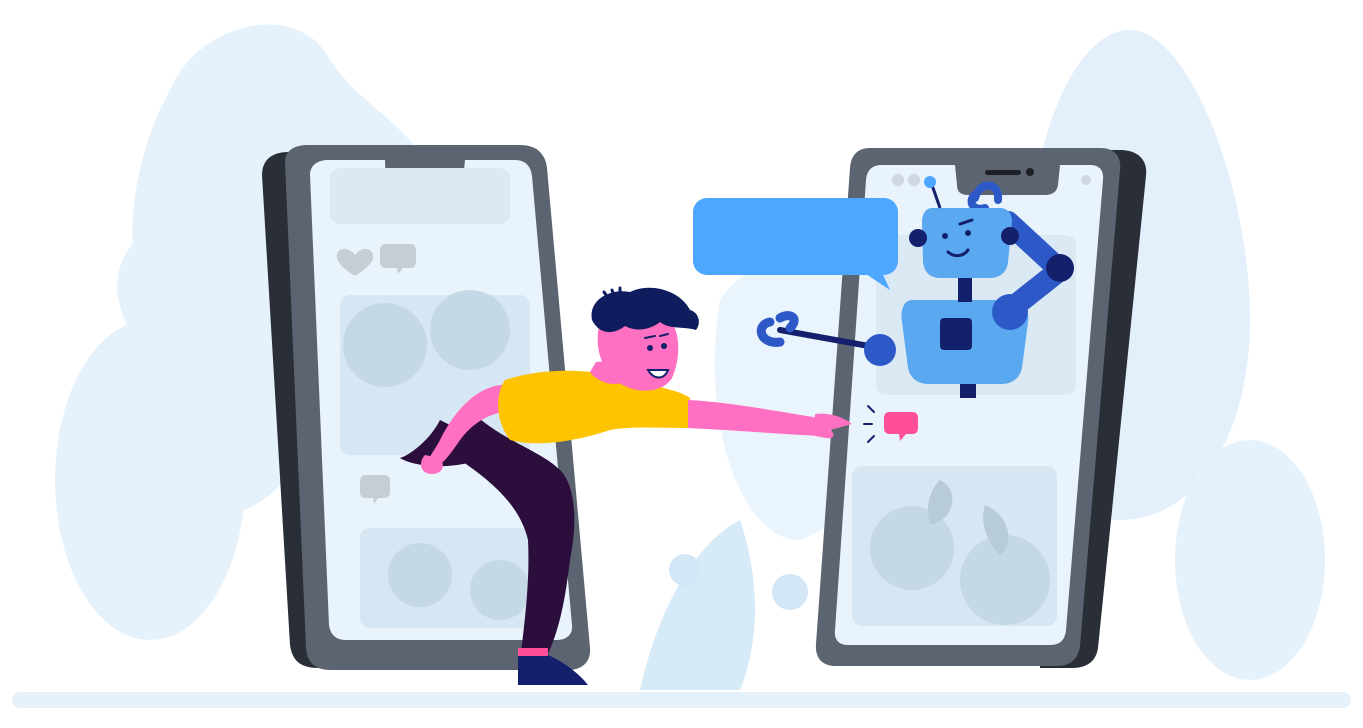  What do you see at coordinates (930, 182) in the screenshot?
I see `robot-antenna-tip` at bounding box center [930, 182].